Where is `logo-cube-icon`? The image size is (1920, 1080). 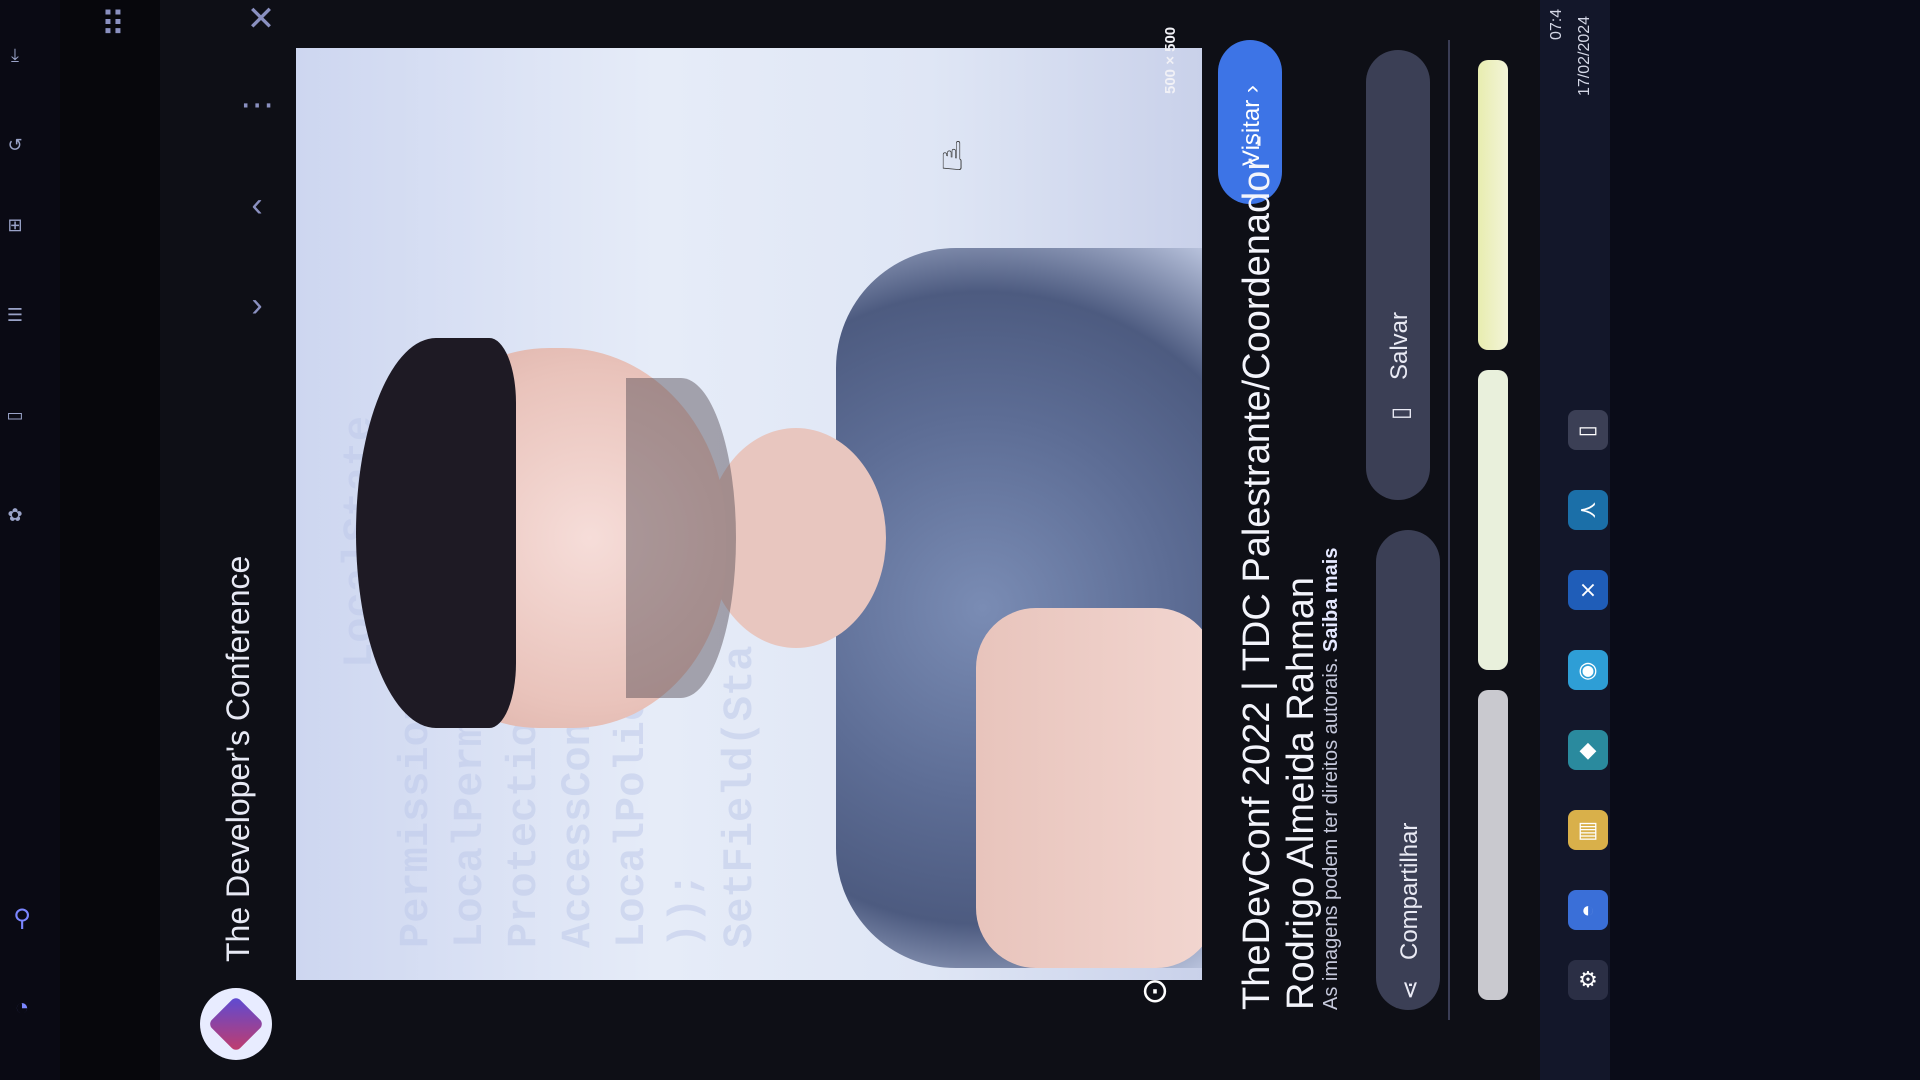 logo-cube-icon is located at coordinates (236, 1024).